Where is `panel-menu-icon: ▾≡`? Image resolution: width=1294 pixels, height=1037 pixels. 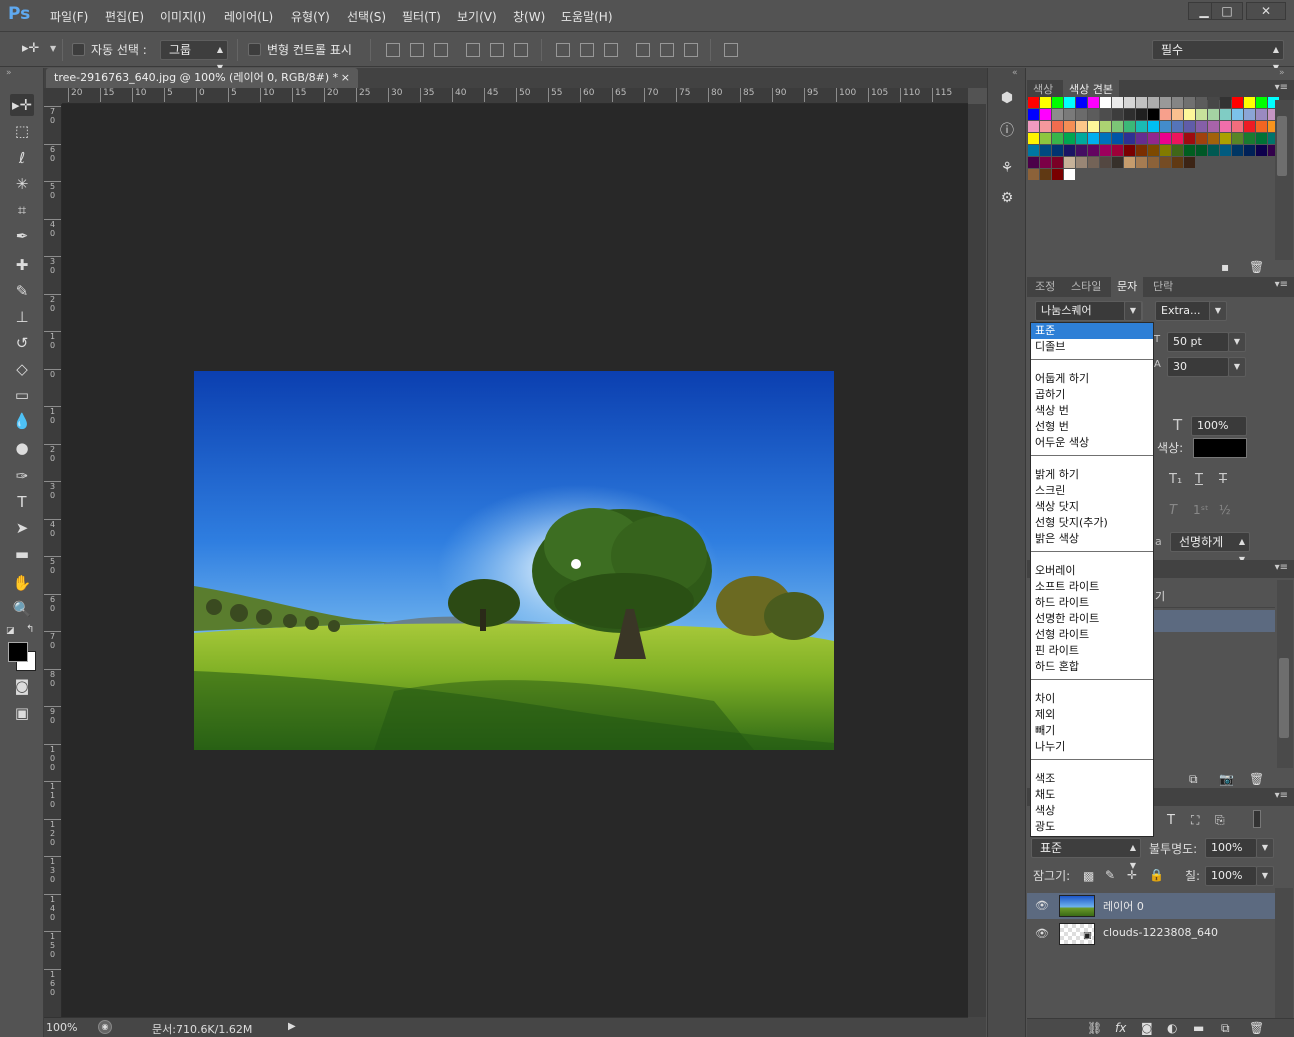
panel-menu-icon: ▾≡ is located at coordinates (1281, 87).